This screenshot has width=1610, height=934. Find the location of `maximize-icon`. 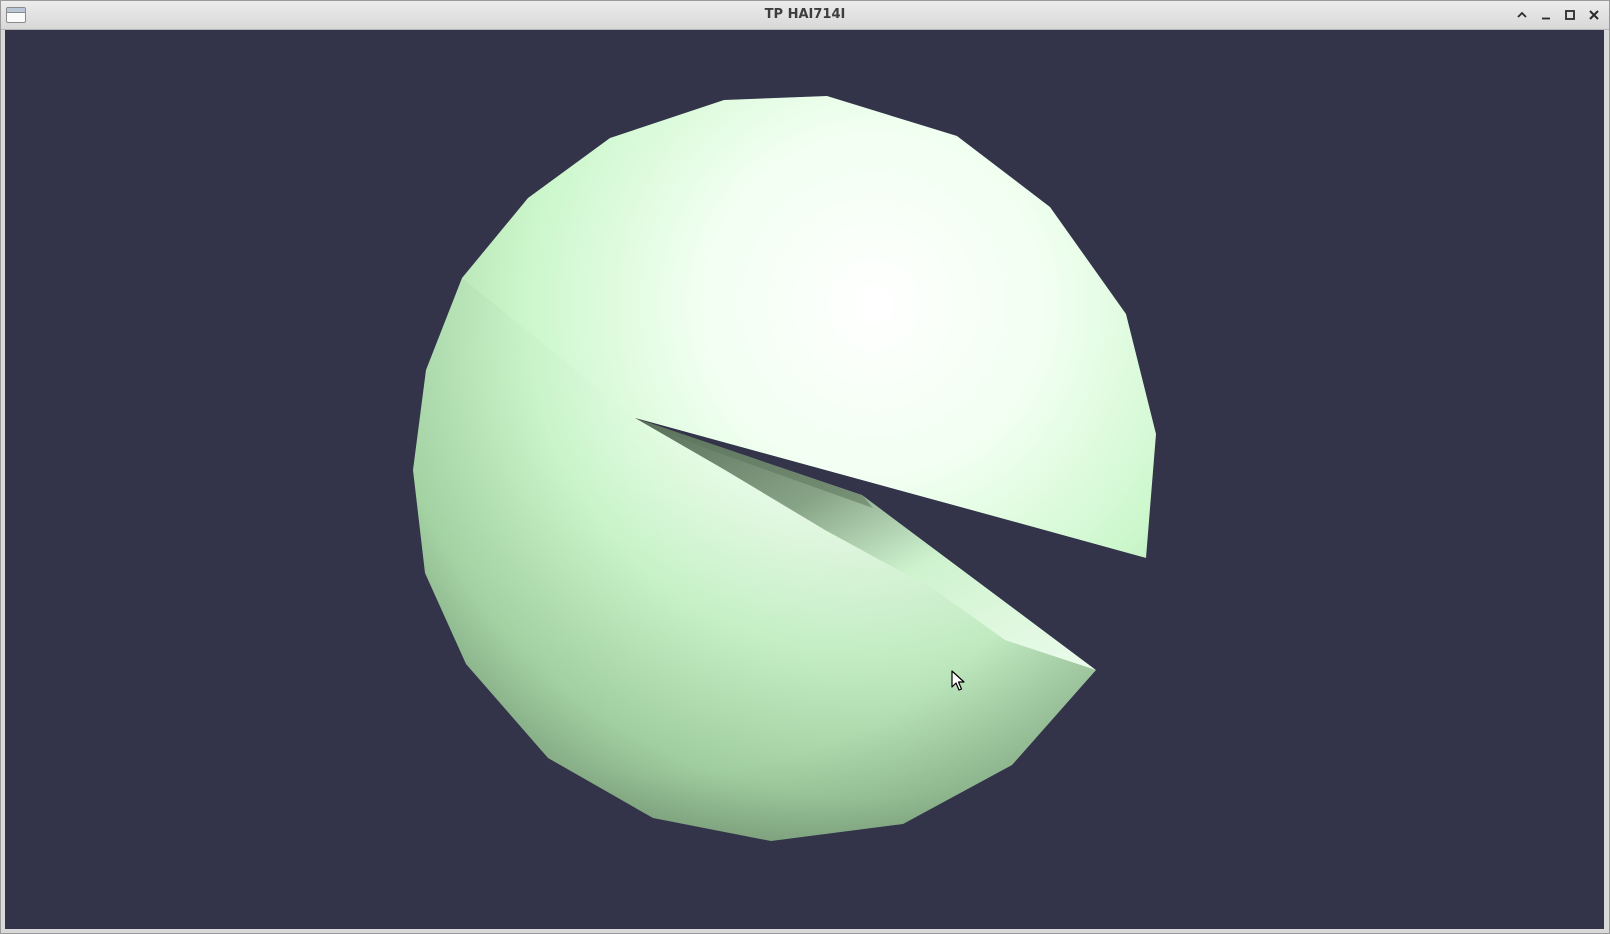

maximize-icon is located at coordinates (1570, 15).